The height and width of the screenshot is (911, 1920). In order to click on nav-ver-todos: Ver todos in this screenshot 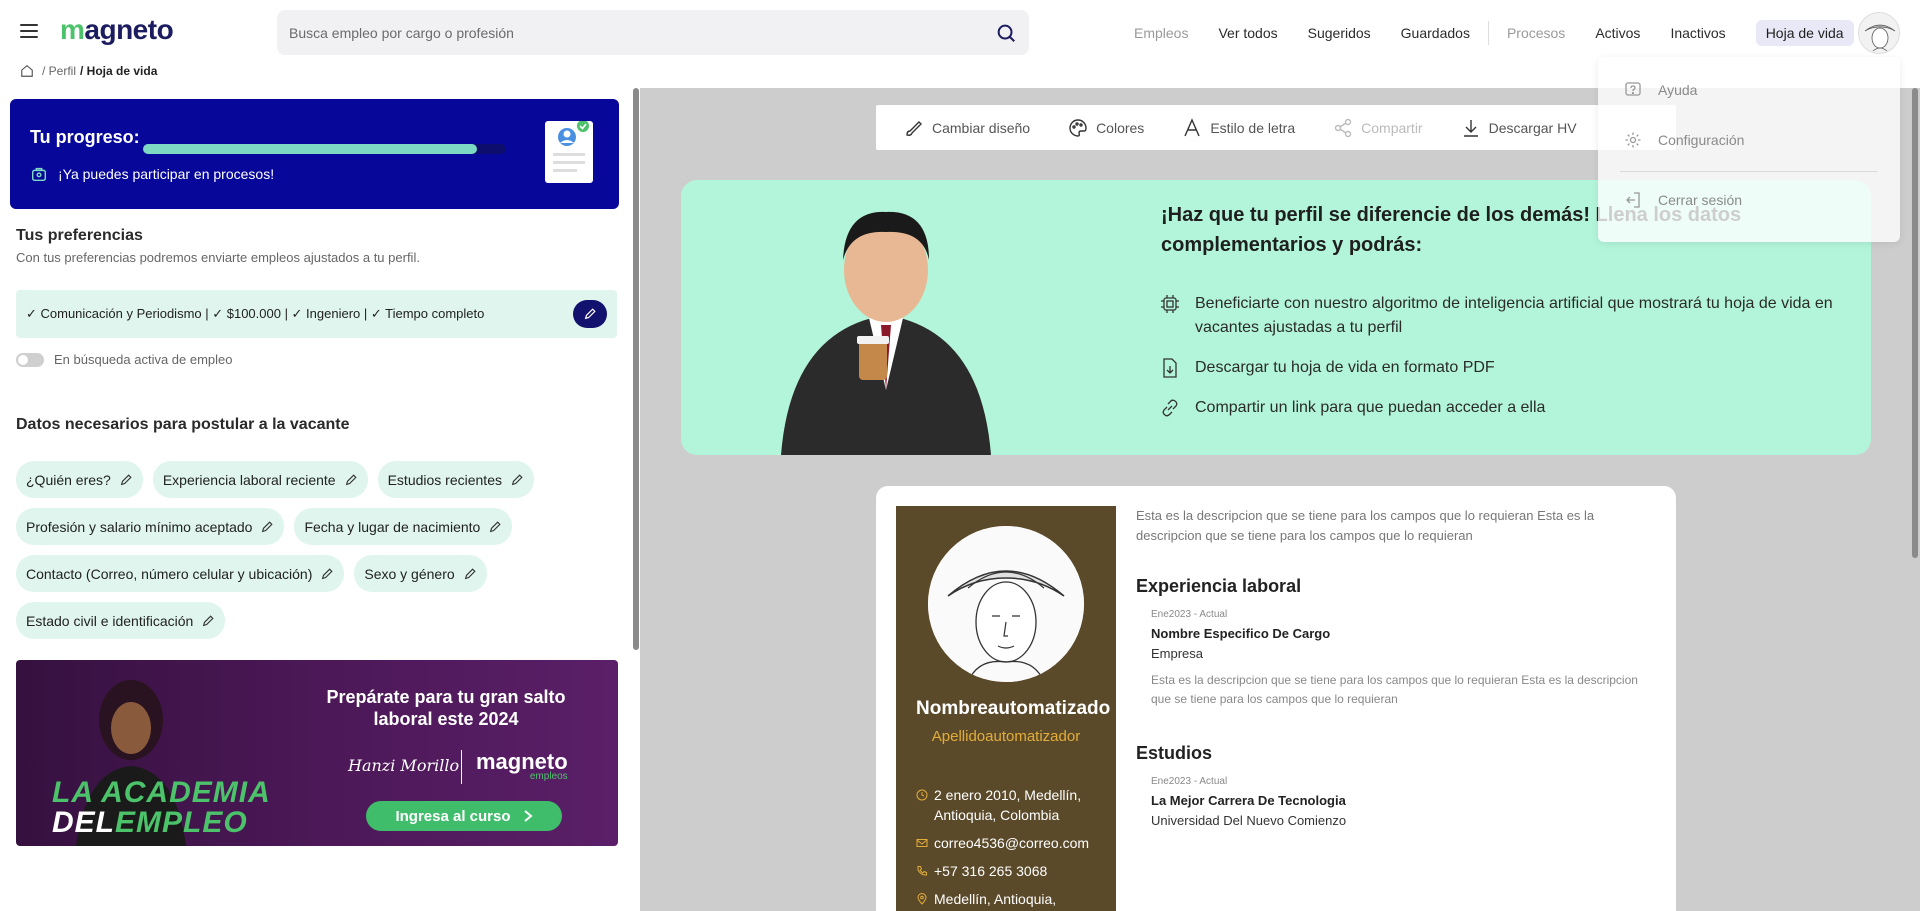, I will do `click(1247, 33)`.